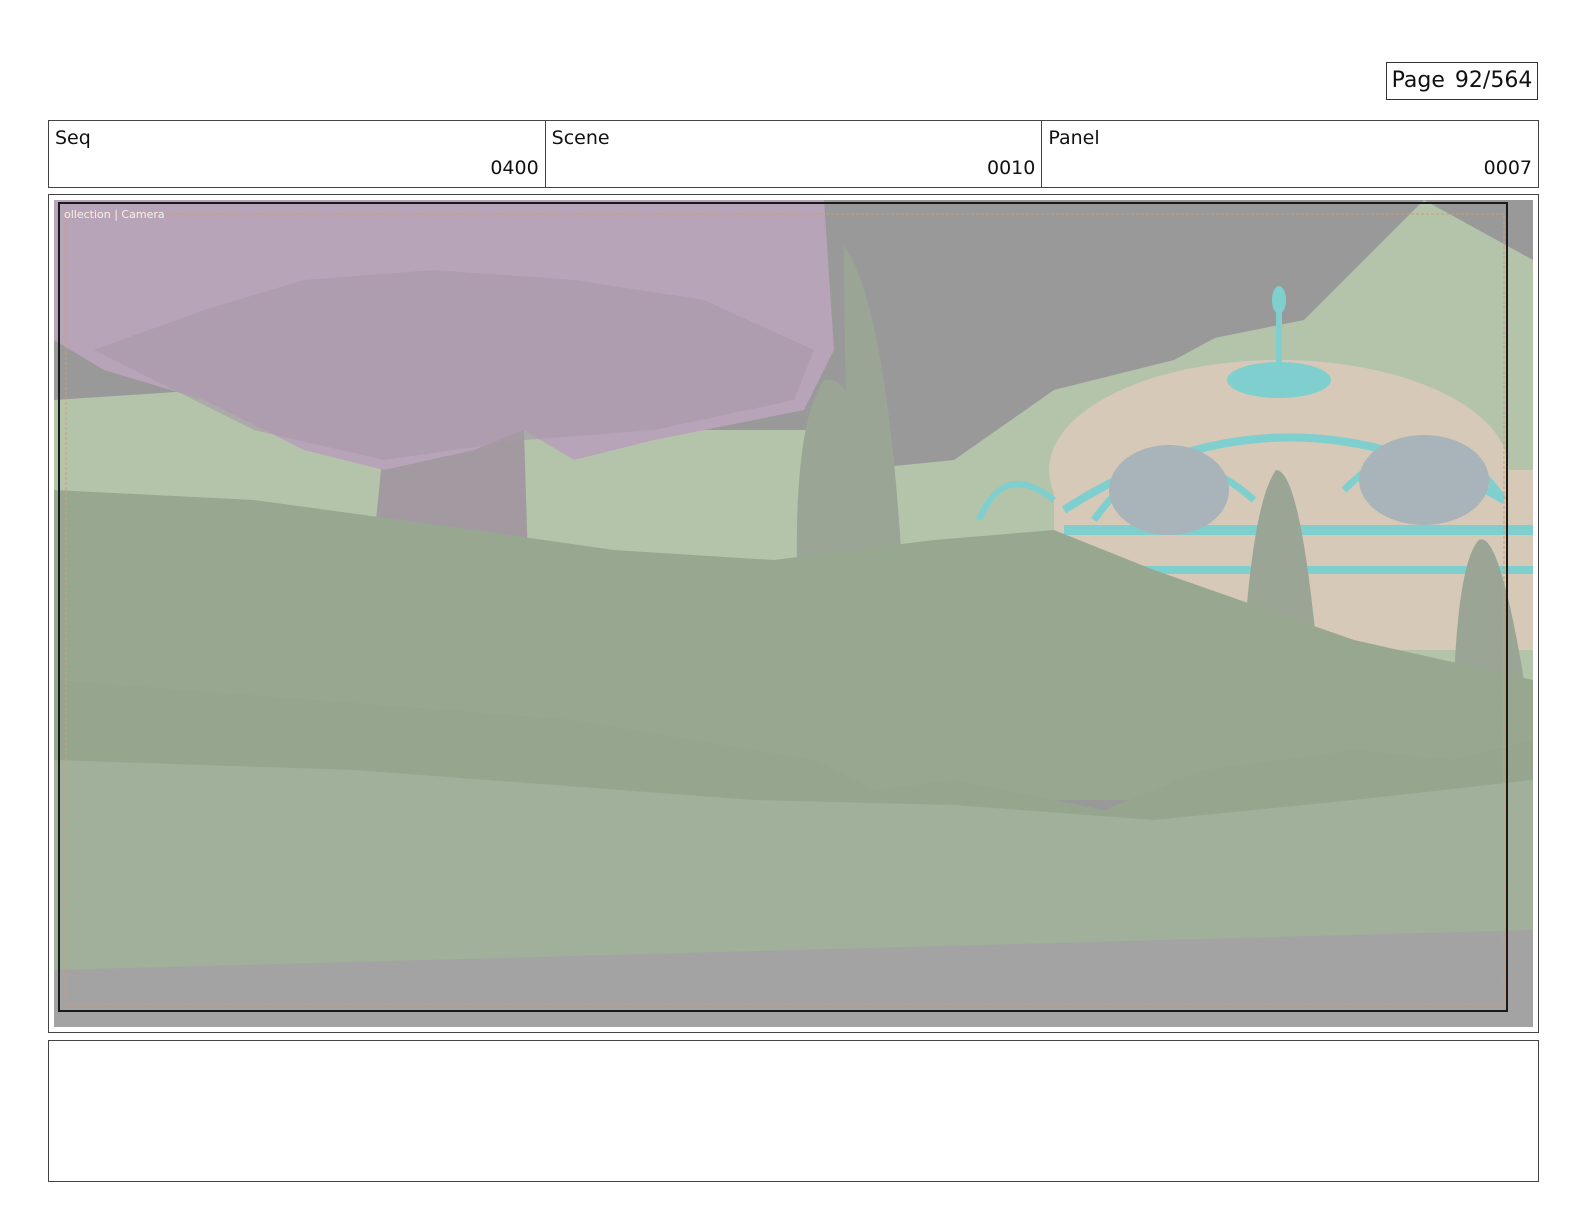 The width and height of the screenshot is (1584, 1224). What do you see at coordinates (114, 214) in the screenshot?
I see `viewport-label: ollection | Camera` at bounding box center [114, 214].